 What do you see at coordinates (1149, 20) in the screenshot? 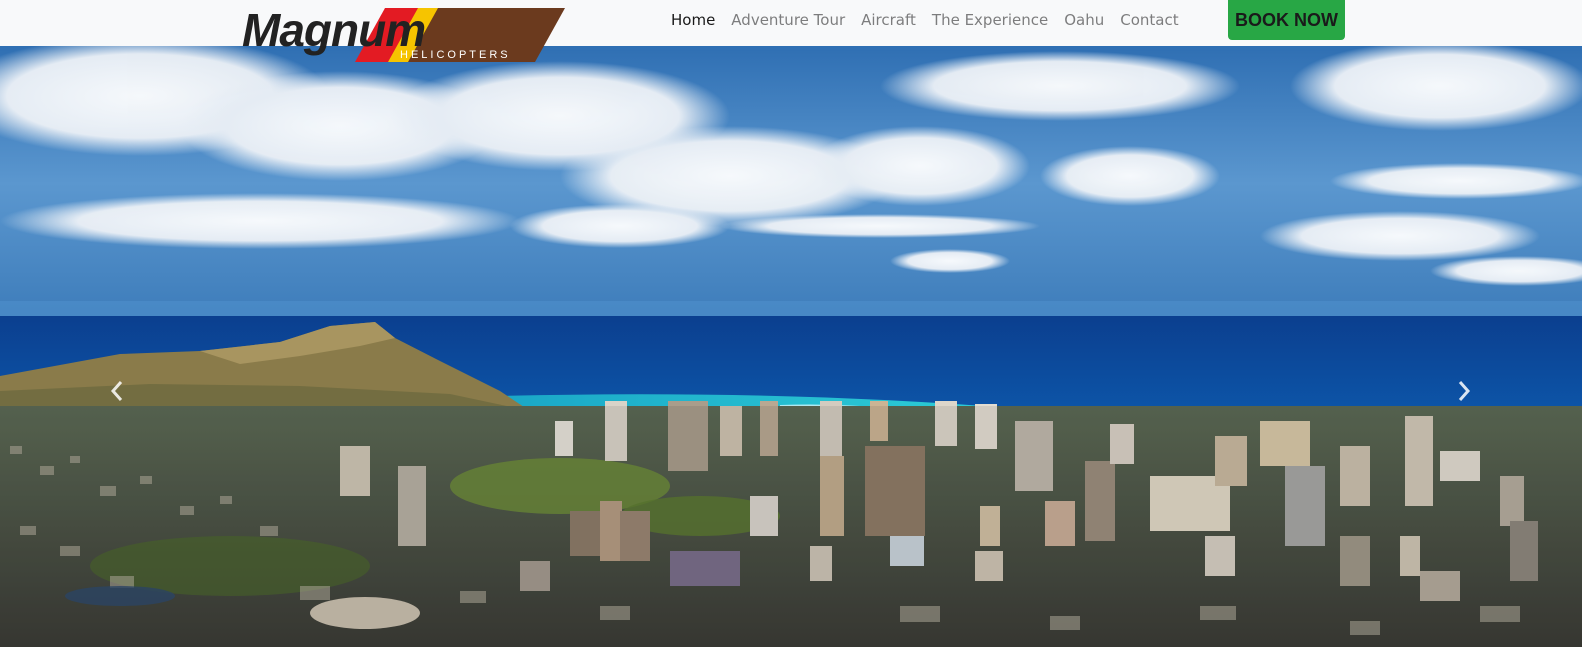
I see `nav-item-contact: Contact` at bounding box center [1149, 20].